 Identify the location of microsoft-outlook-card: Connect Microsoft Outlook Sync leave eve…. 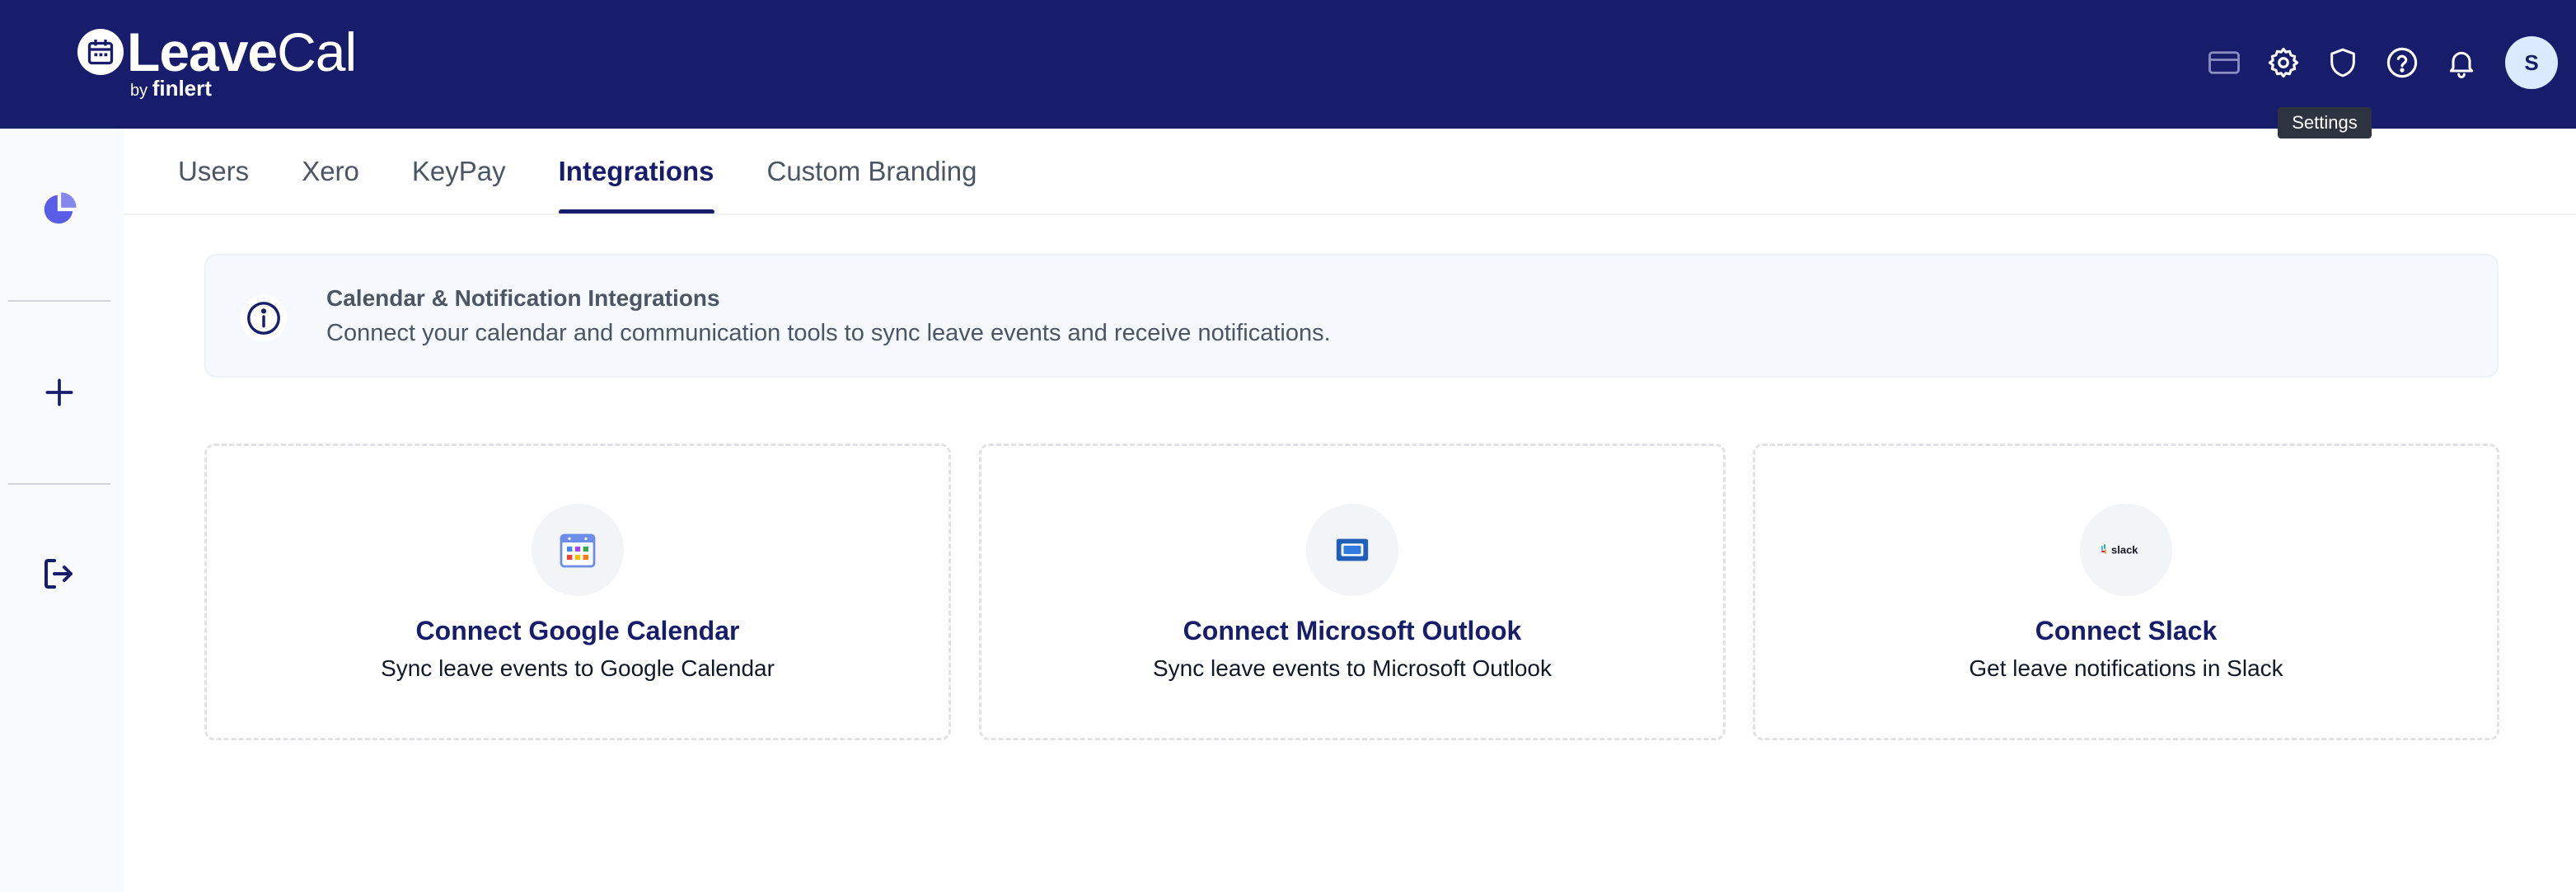
(1352, 592).